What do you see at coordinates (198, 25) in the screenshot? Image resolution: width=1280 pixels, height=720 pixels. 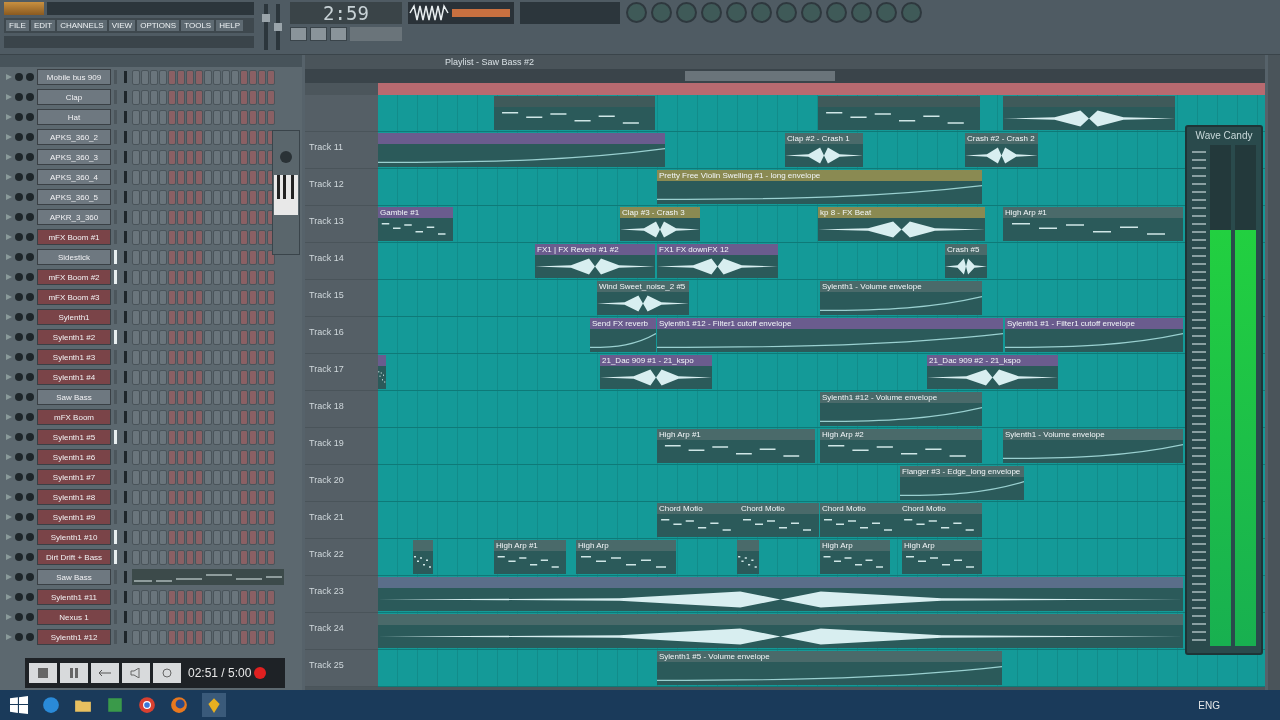 I see `menu-item: TOOLS` at bounding box center [198, 25].